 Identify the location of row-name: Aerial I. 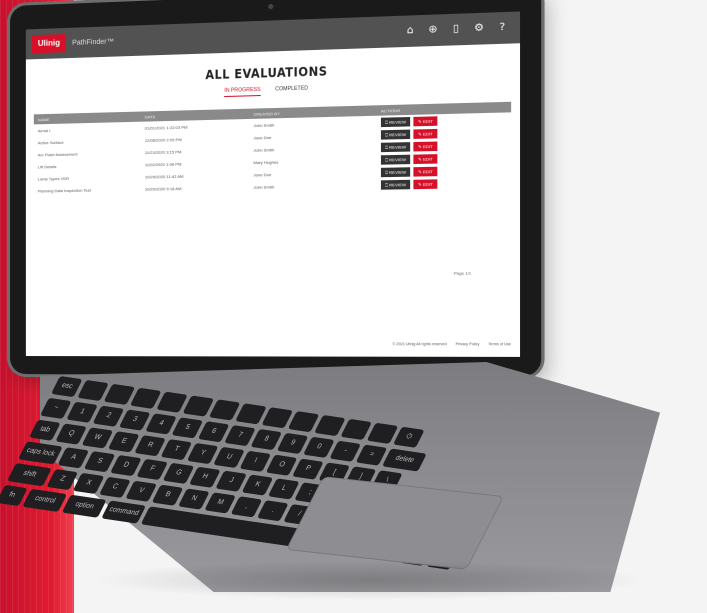
(44, 130).